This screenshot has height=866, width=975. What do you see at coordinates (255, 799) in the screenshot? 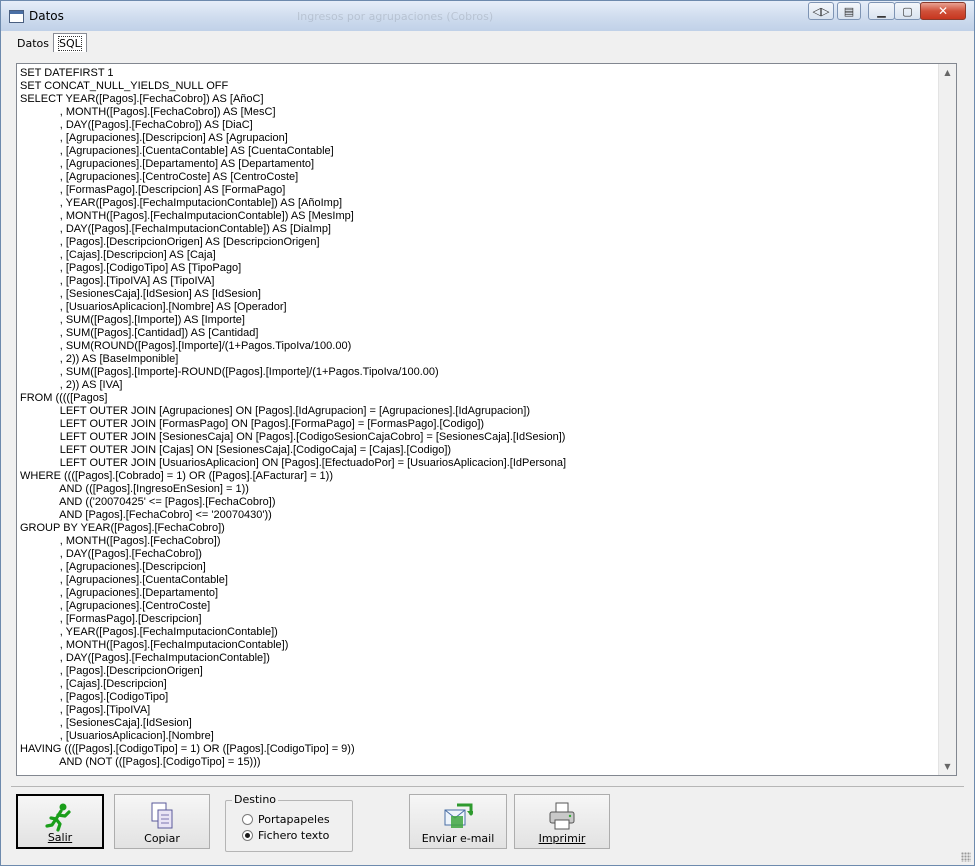
I see `destino-legend: Destino` at bounding box center [255, 799].